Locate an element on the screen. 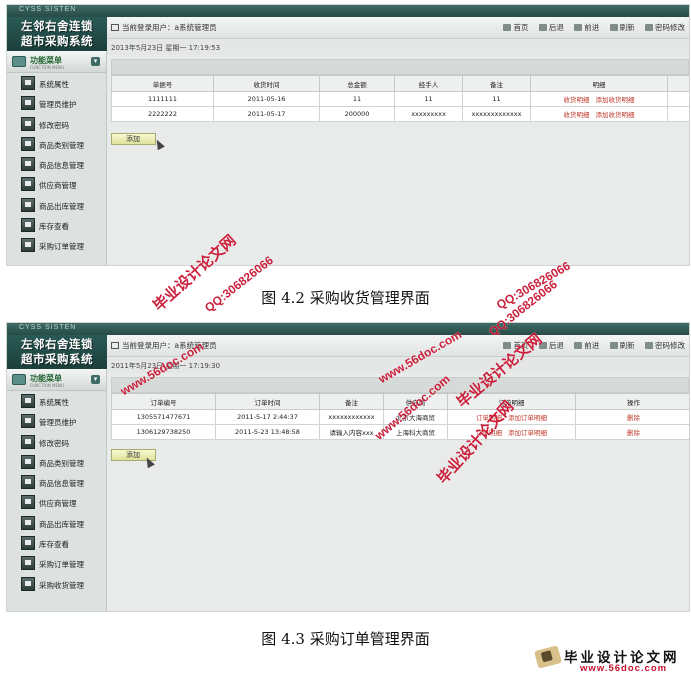  col-header: 收货时间 is located at coordinates (266, 83).